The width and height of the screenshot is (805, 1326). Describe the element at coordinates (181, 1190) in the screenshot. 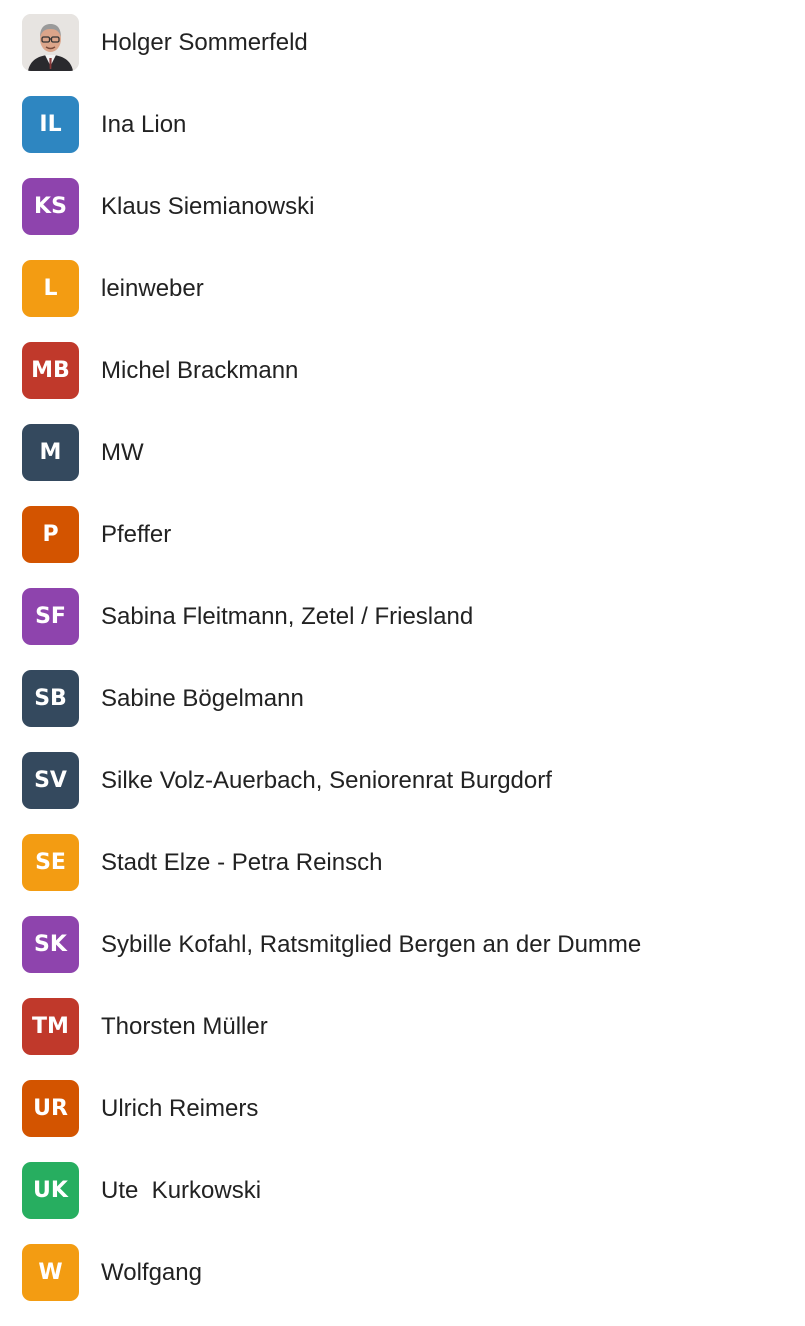

I see `member-name: Ute Kurkowski` at that location.